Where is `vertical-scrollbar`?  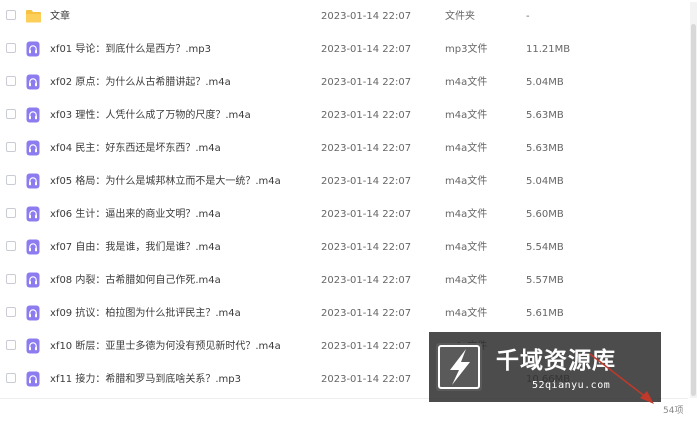 vertical-scrollbar is located at coordinates (693, 200).